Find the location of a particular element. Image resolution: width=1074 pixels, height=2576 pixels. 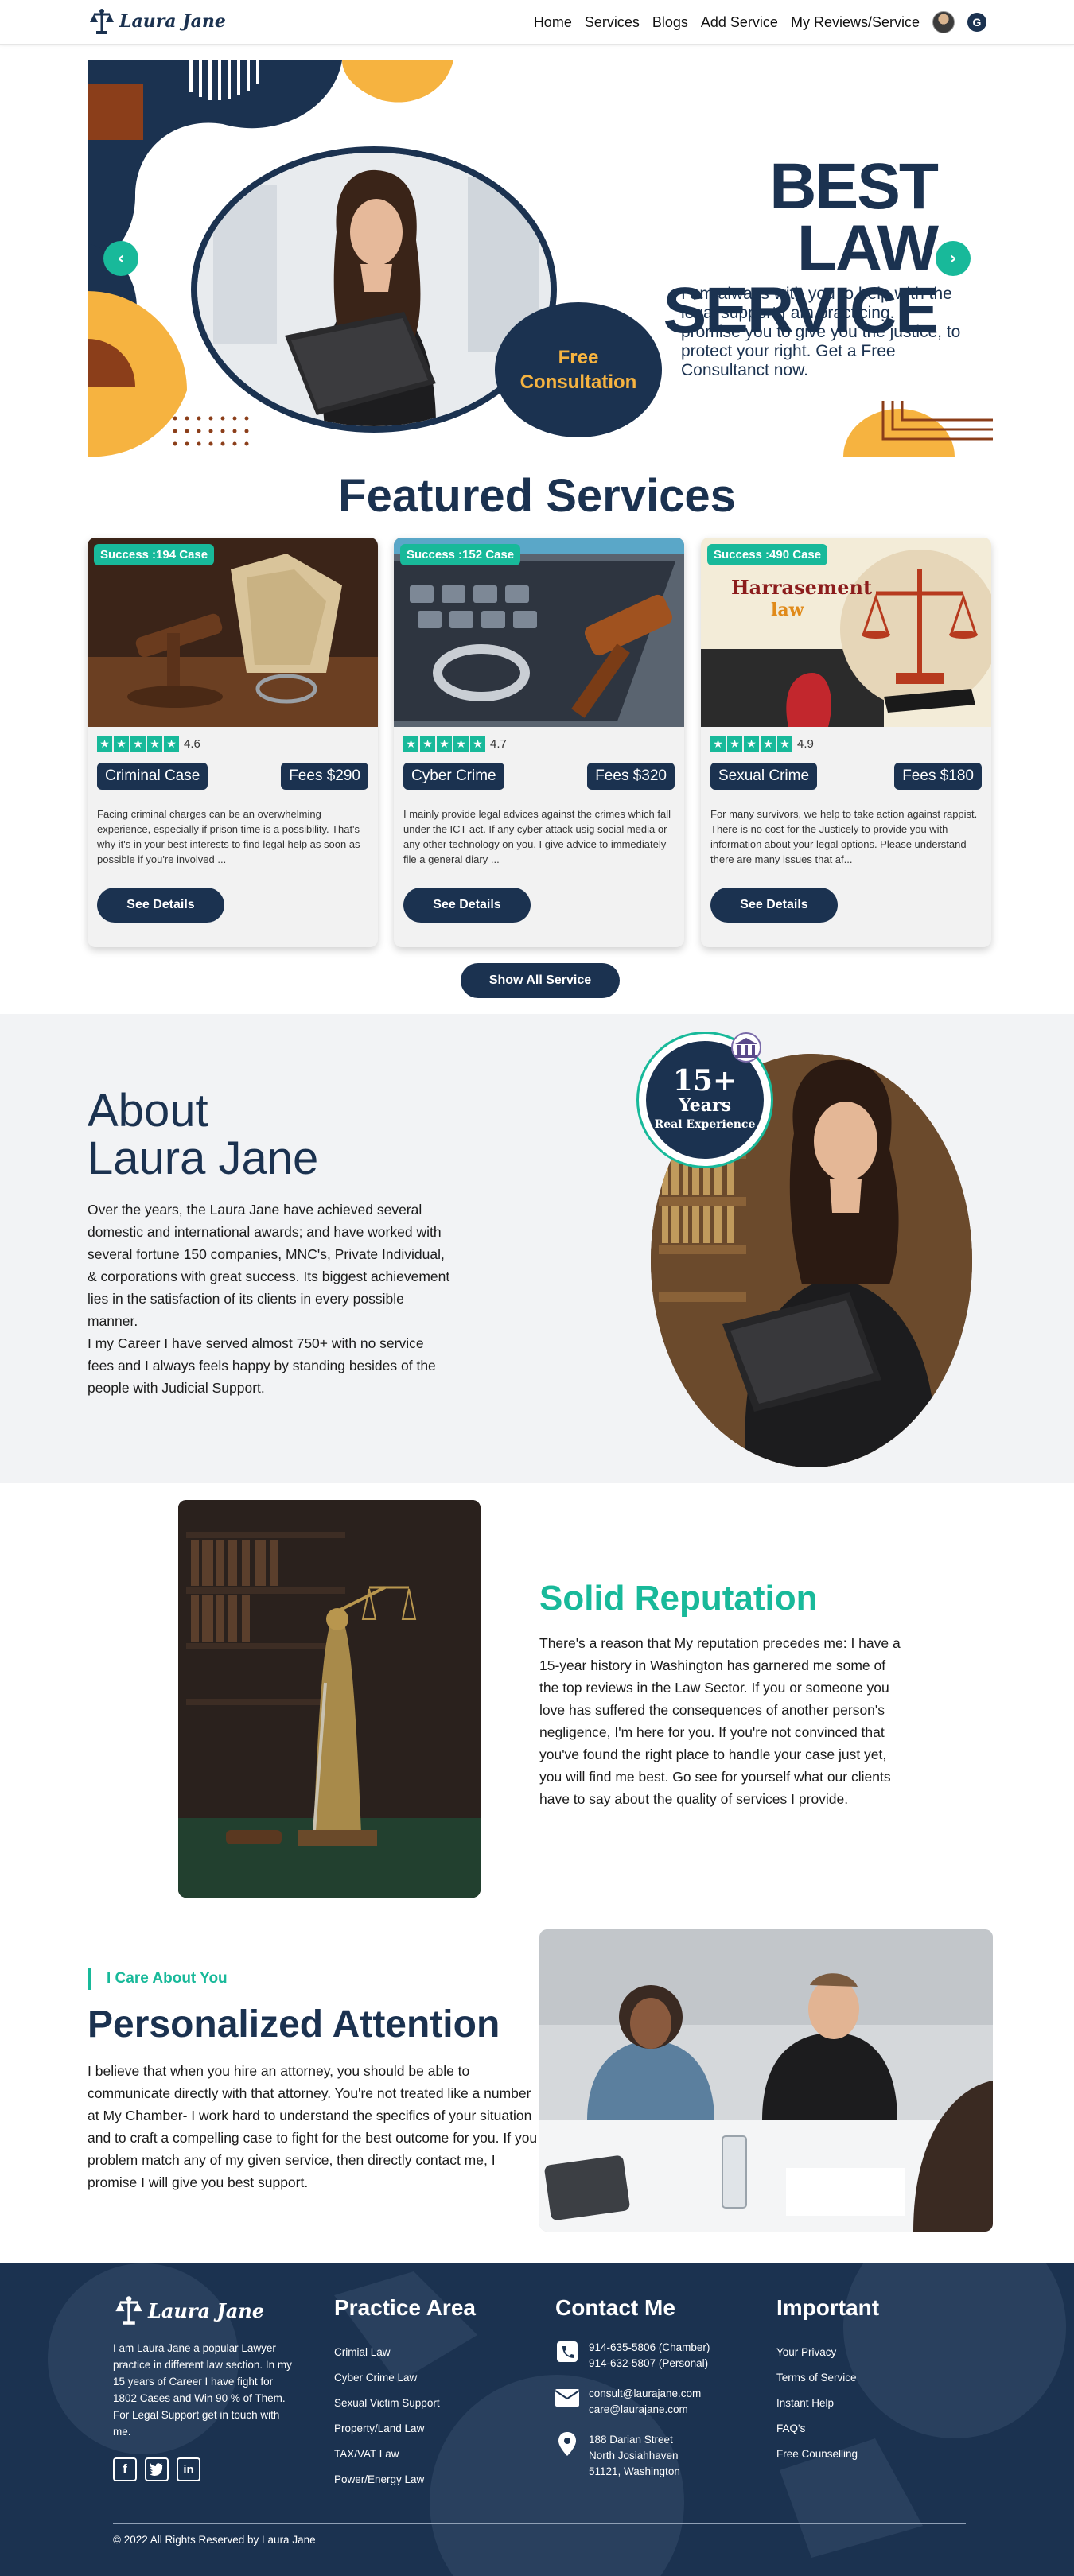

site-logo: Laura Jane is located at coordinates (157, 21).